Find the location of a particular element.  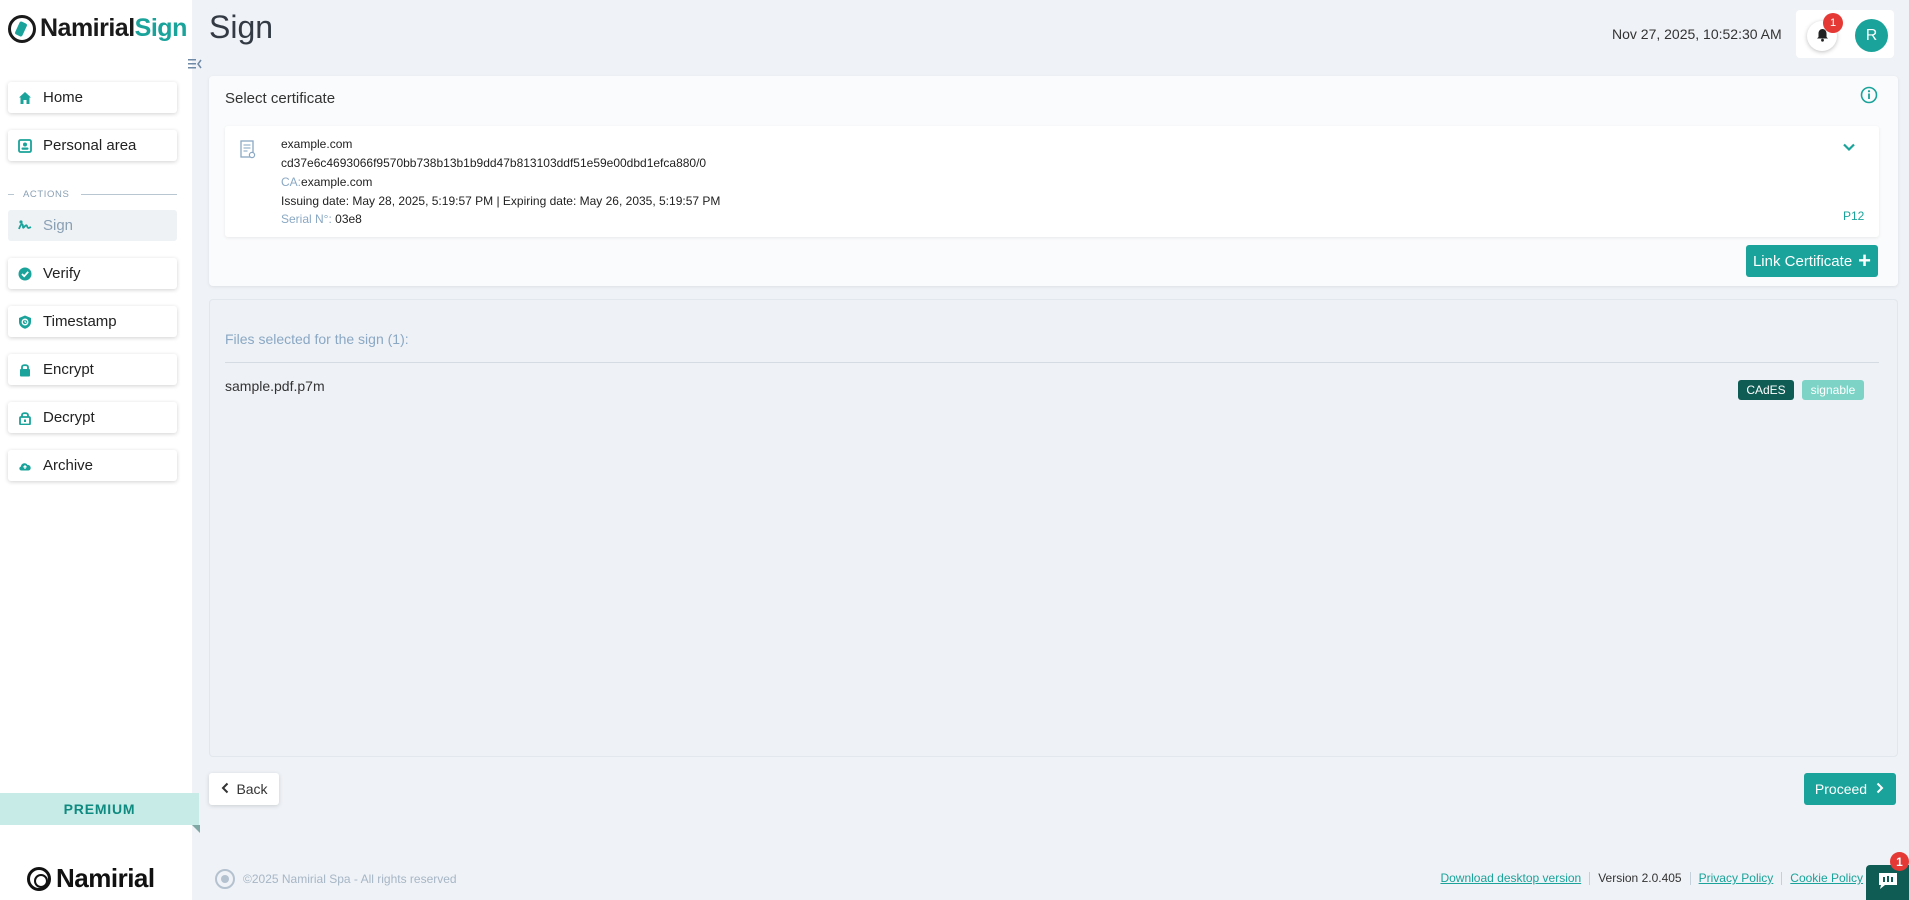

sidebar-item-decrypt: Decrypt is located at coordinates (92, 417).